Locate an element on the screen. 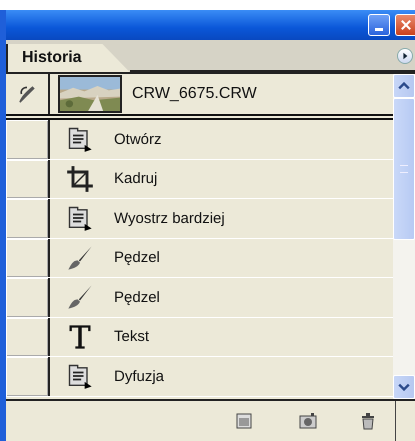 The width and height of the screenshot is (415, 441). history-state-label: Kadruj is located at coordinates (136, 179).